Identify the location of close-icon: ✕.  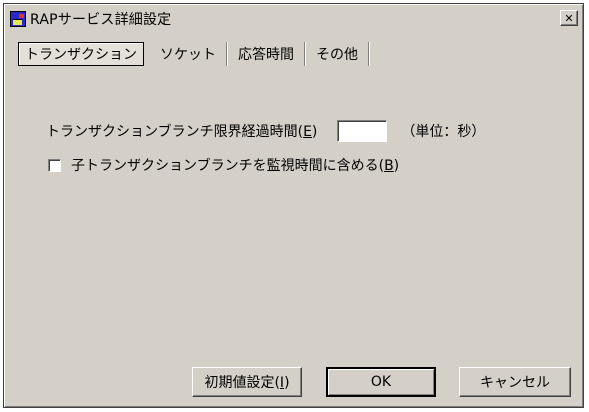
(569, 18).